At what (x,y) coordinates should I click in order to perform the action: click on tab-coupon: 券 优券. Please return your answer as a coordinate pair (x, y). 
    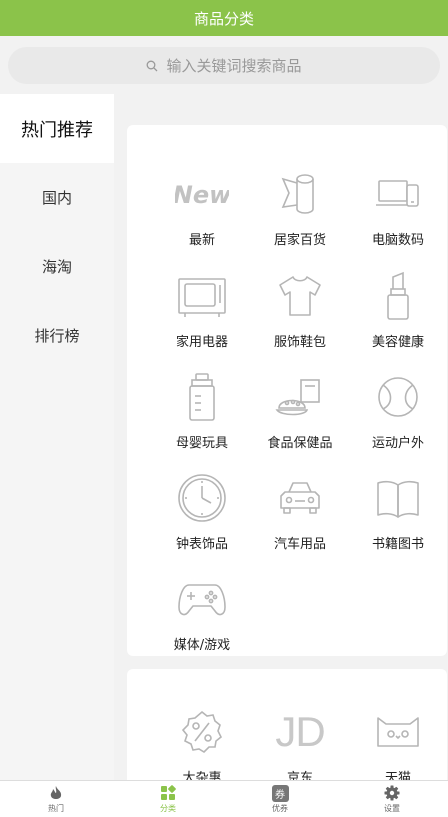
    Looking at the image, I should click on (280, 799).